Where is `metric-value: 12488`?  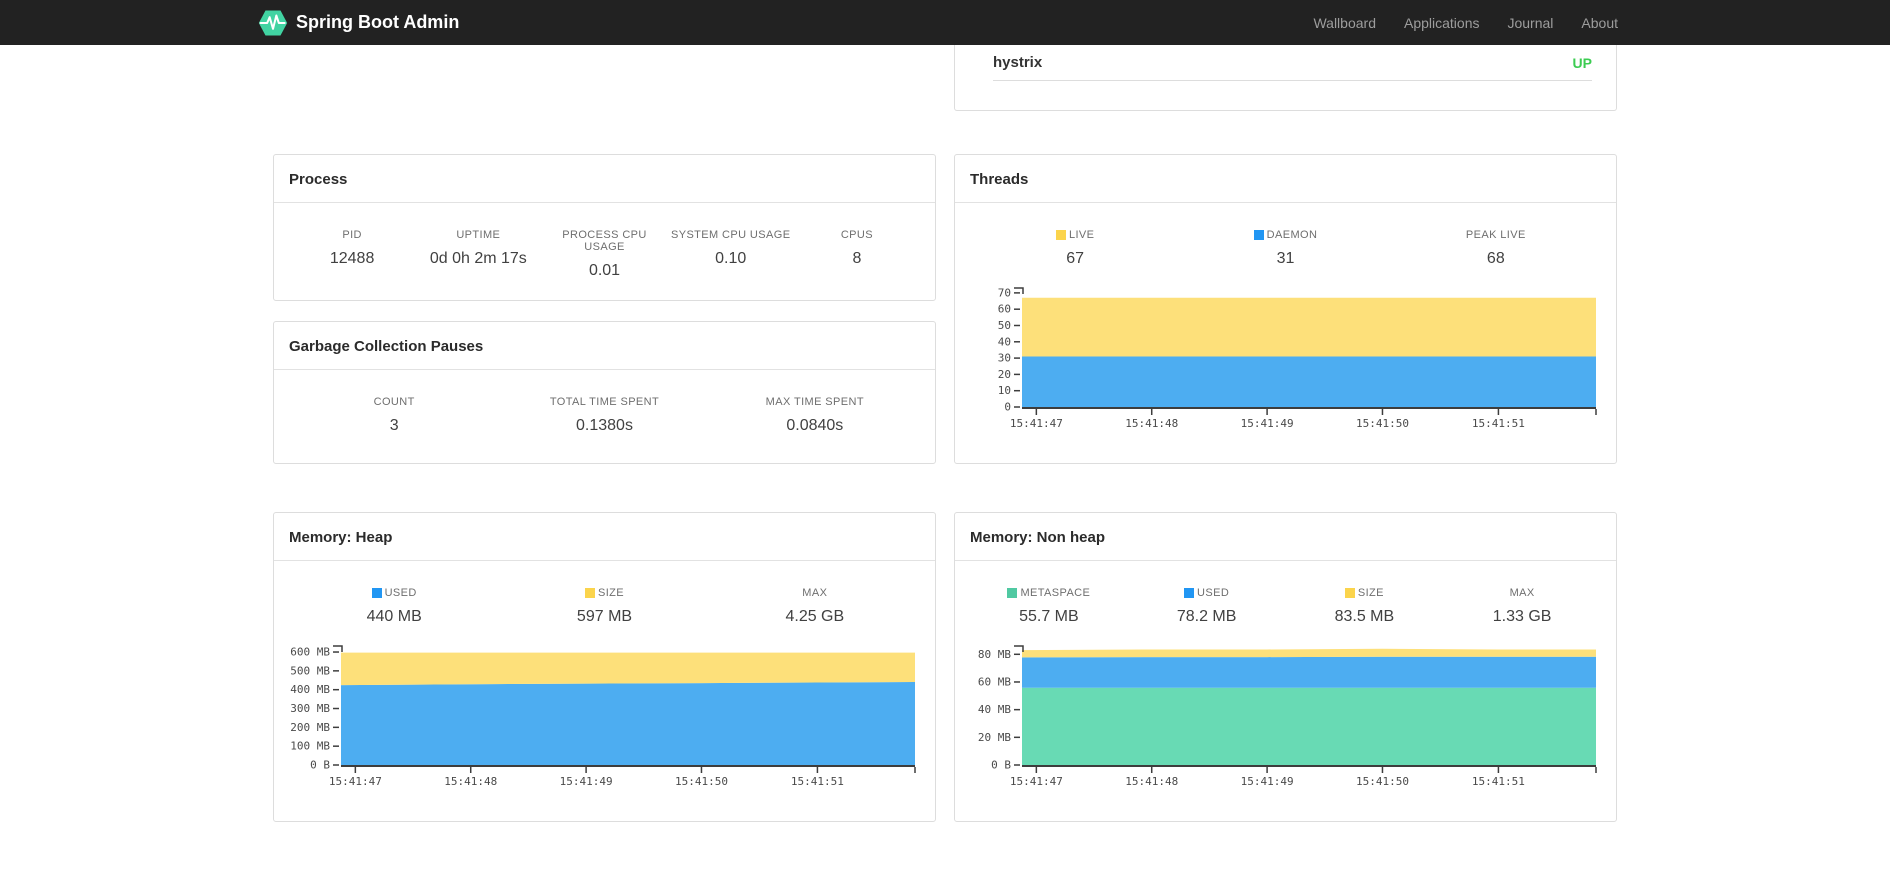 metric-value: 12488 is located at coordinates (352, 258).